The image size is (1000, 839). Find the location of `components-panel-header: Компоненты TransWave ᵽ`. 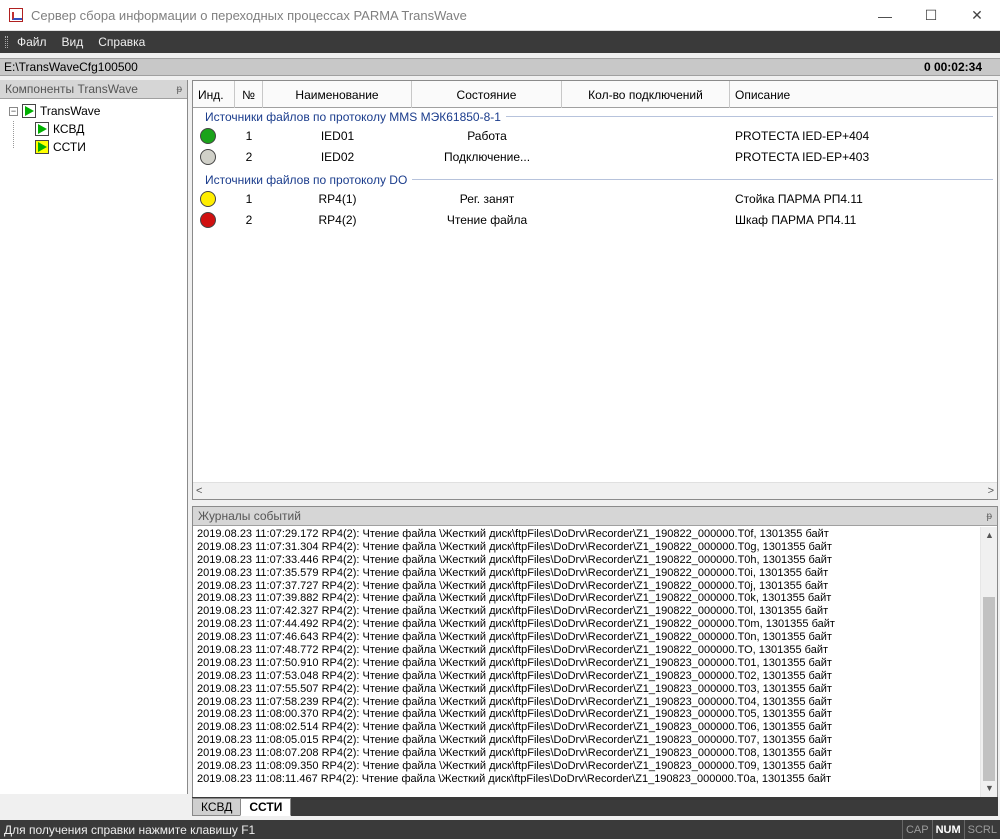

components-panel-header: Компоненты TransWave ᵽ is located at coordinates (93, 89).